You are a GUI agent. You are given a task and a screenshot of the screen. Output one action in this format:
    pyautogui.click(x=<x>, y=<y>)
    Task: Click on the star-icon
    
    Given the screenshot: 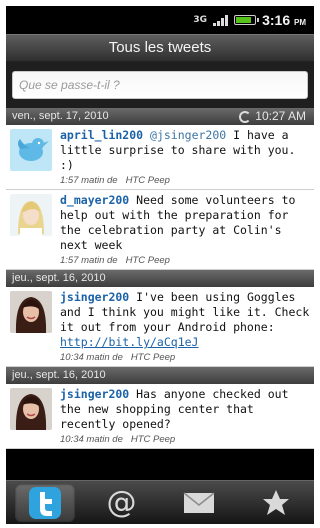 What is the action you would take?
    pyautogui.click(x=275, y=502)
    